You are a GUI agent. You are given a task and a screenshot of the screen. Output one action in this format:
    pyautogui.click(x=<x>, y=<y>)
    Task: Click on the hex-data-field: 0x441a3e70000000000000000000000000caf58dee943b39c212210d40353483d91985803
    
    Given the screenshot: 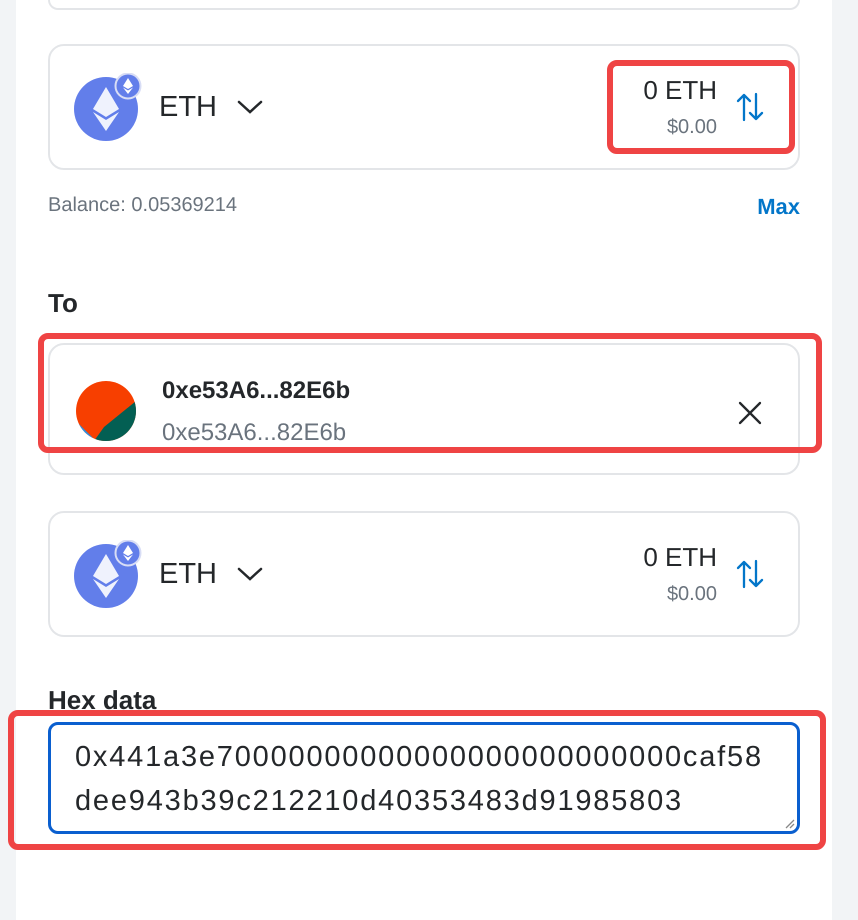 What is the action you would take?
    pyautogui.click(x=424, y=778)
    